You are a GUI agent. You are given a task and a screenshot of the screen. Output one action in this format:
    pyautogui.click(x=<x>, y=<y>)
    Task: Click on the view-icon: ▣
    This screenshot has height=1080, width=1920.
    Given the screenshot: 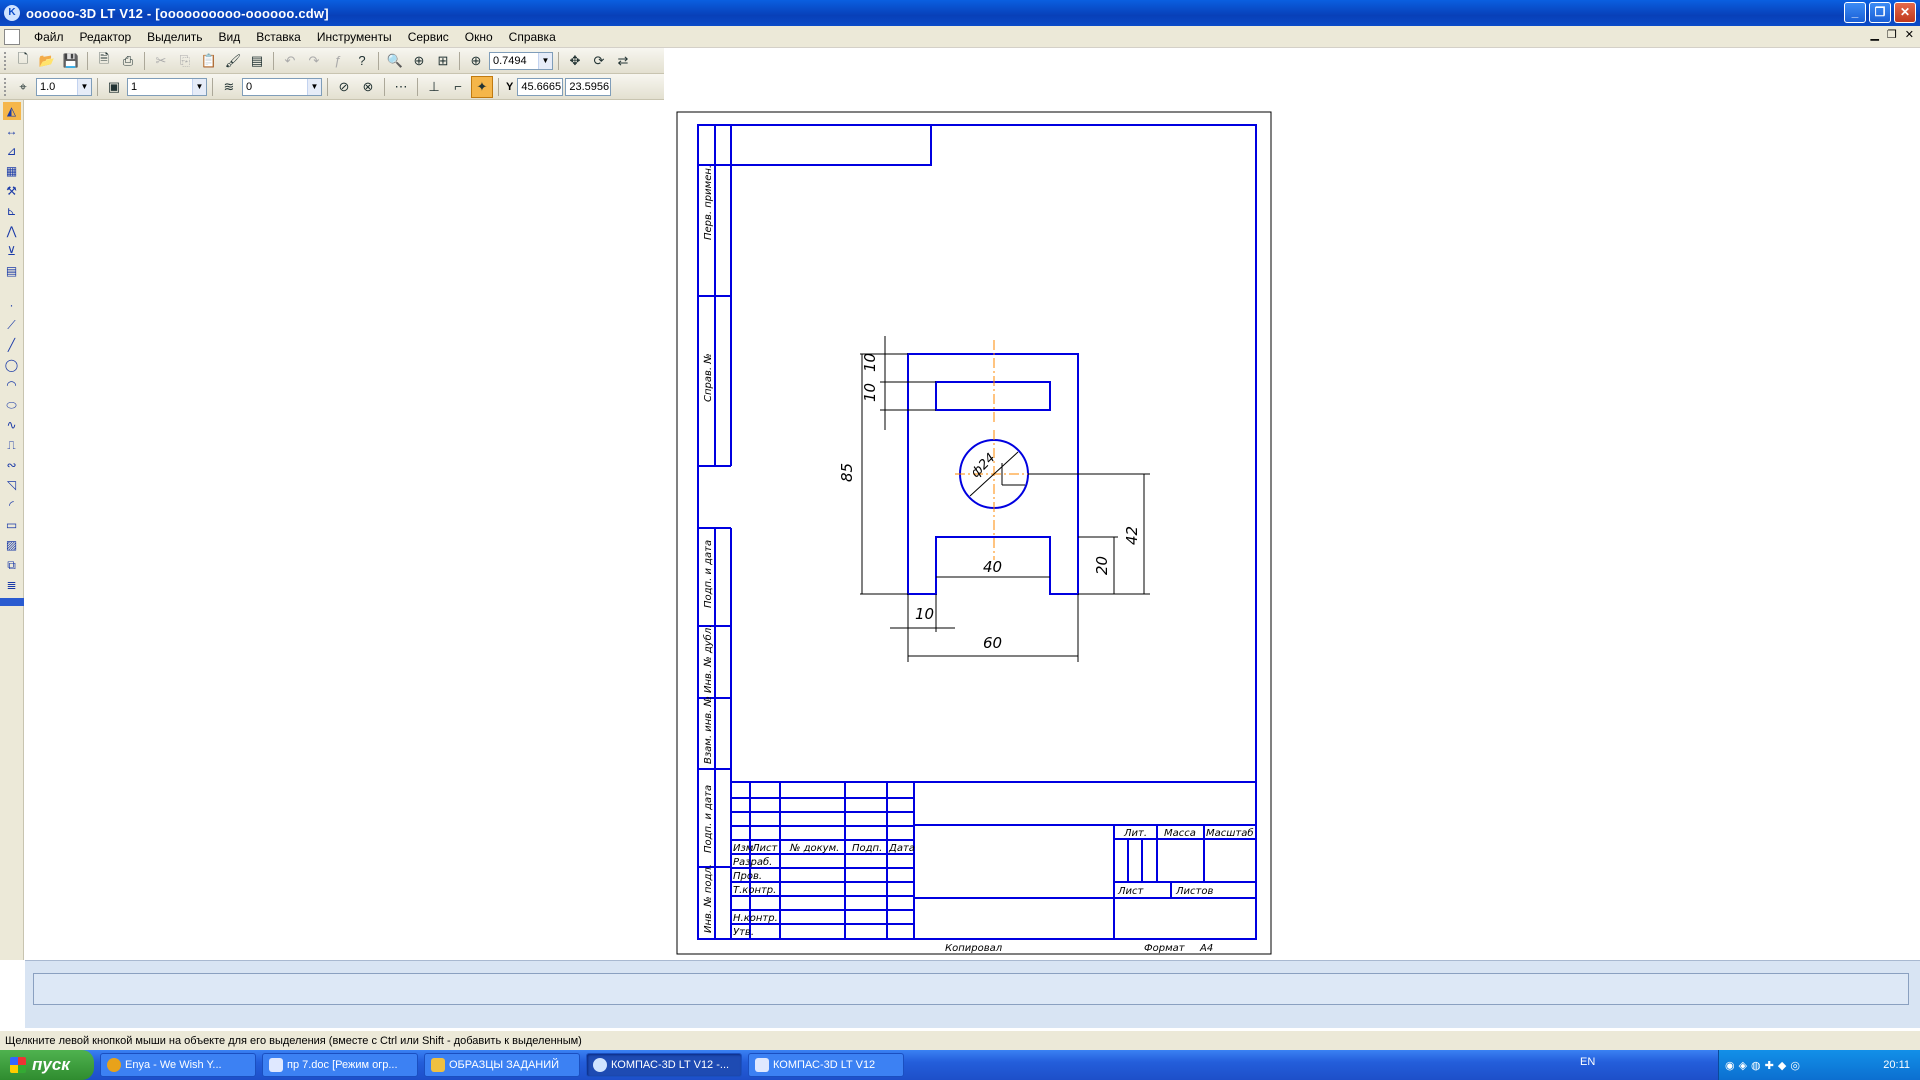 What is the action you would take?
    pyautogui.click(x=114, y=87)
    